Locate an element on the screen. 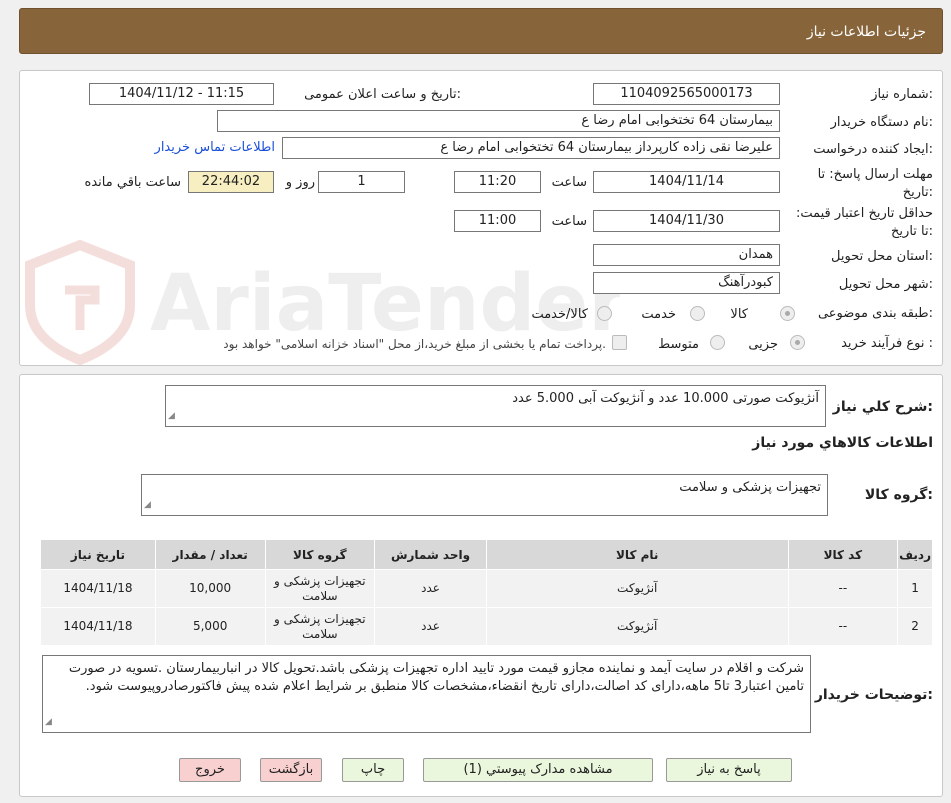 The width and height of the screenshot is (951, 803). goods-group-label: گروه کالا: is located at coordinates (898, 495).